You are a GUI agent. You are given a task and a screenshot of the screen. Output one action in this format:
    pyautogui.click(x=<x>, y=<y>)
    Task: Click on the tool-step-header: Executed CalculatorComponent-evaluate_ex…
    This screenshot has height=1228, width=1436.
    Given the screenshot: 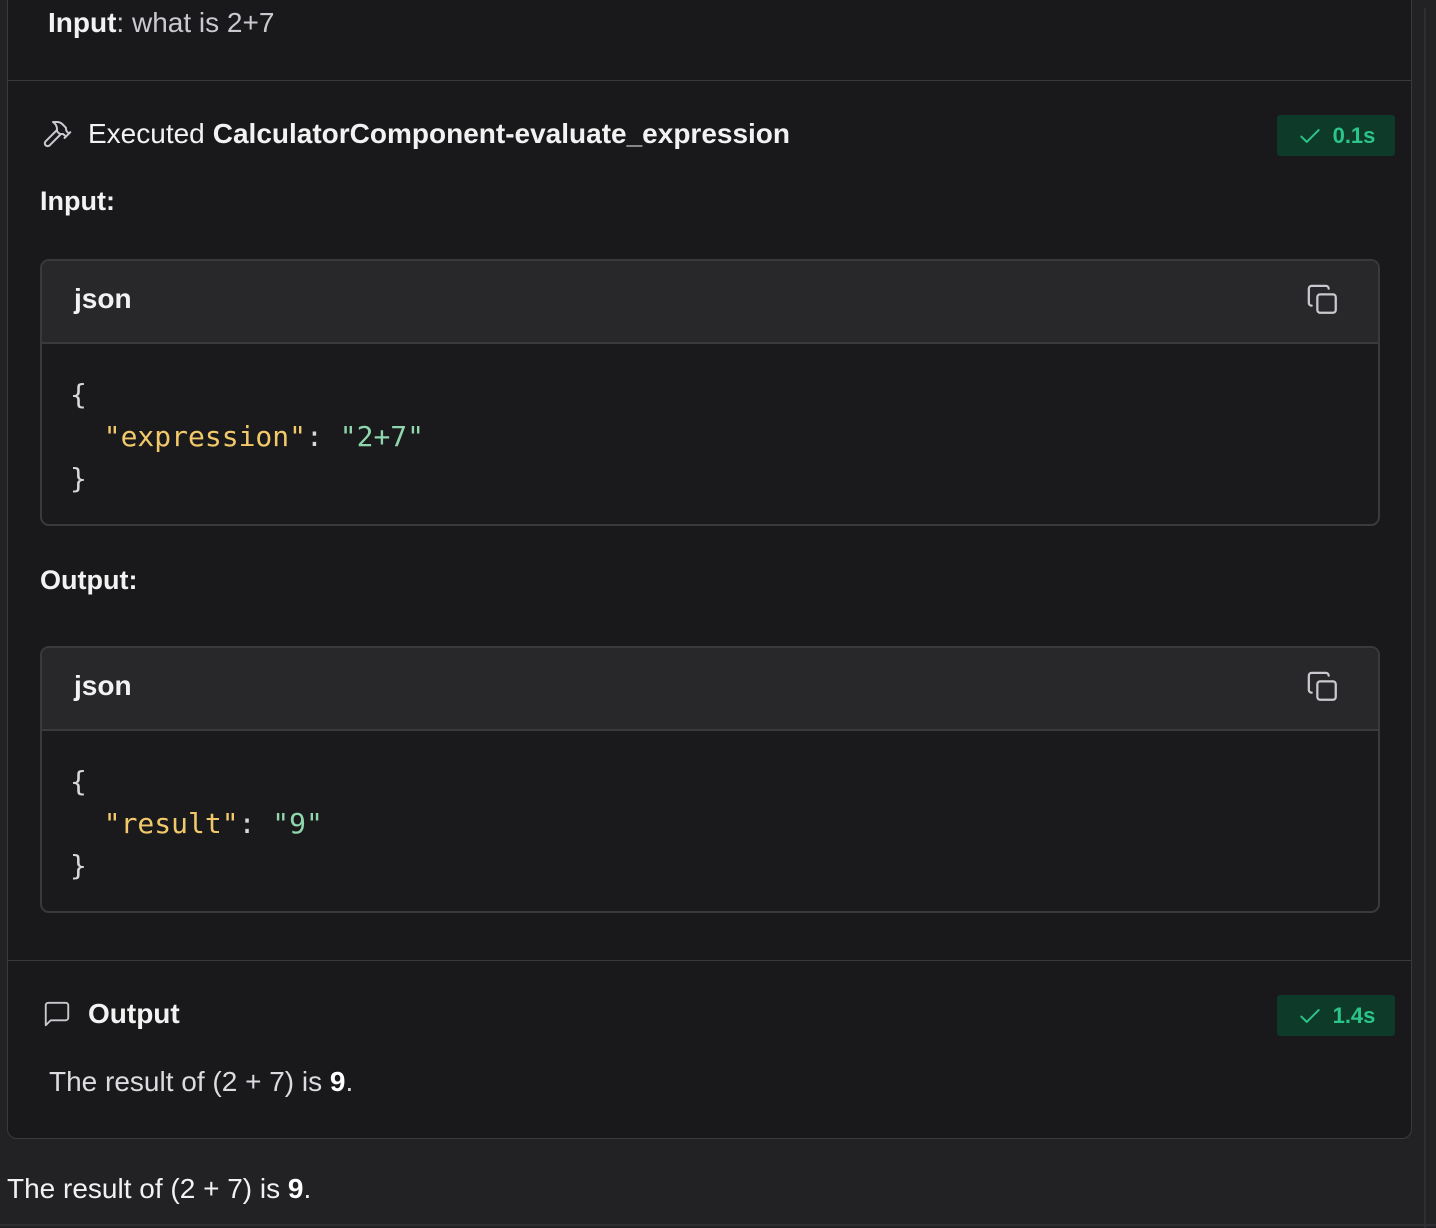 What is the action you would take?
    pyautogui.click(x=415, y=134)
    